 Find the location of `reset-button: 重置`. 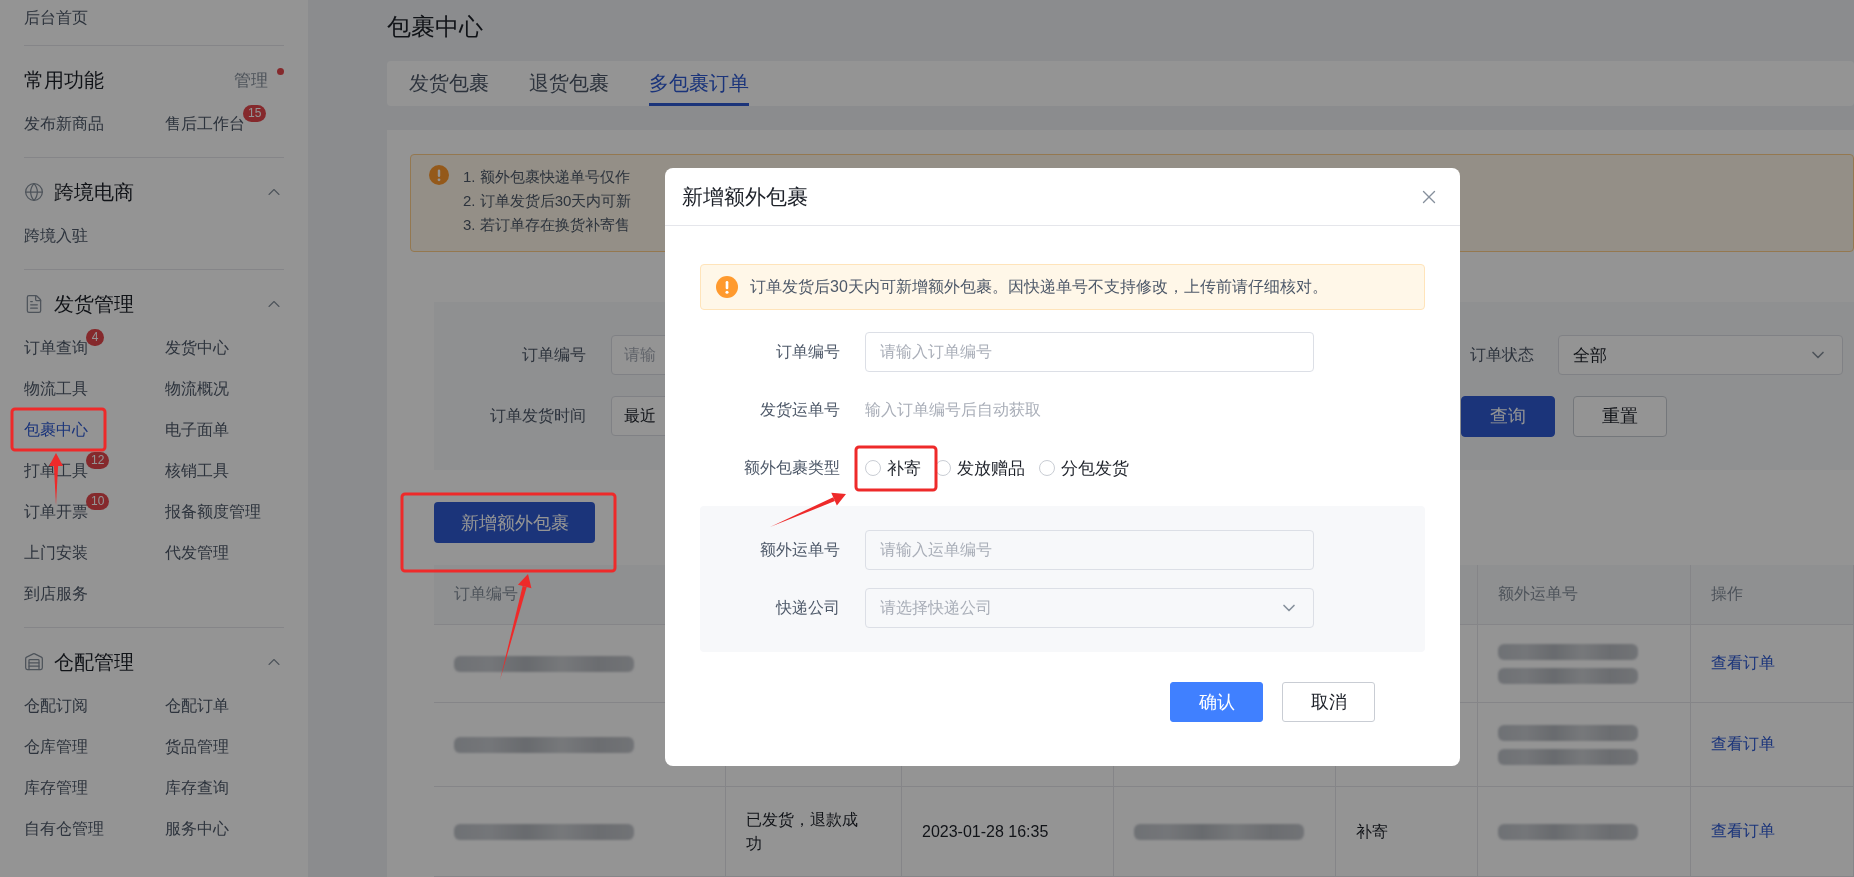

reset-button: 重置 is located at coordinates (1620, 416).